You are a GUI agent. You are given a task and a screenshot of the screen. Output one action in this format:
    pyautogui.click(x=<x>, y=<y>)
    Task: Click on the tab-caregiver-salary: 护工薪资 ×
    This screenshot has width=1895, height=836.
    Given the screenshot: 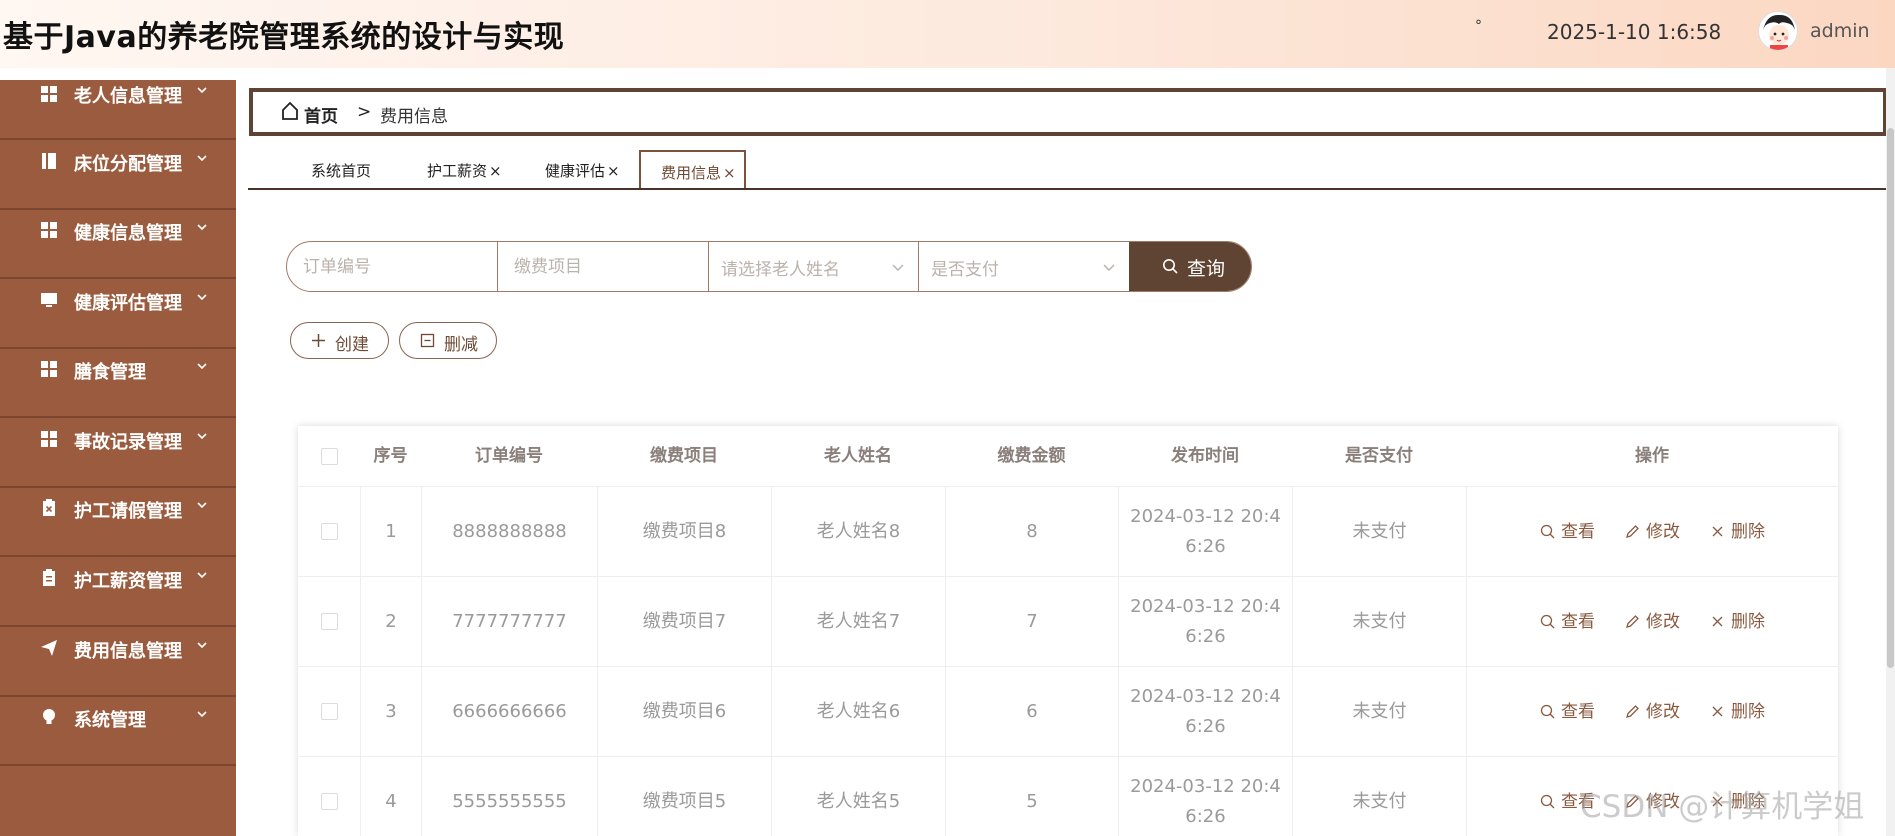 What is the action you would take?
    pyautogui.click(x=464, y=169)
    